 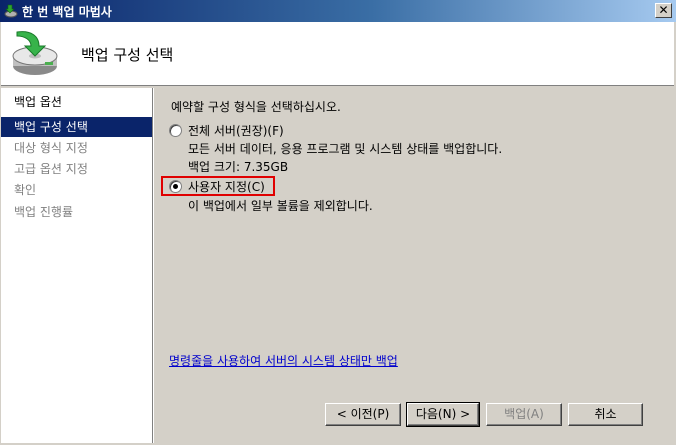 What do you see at coordinates (280, 206) in the screenshot?
I see `custom-description: 이 백업에서 일부 볼륨을 제외합니다.` at bounding box center [280, 206].